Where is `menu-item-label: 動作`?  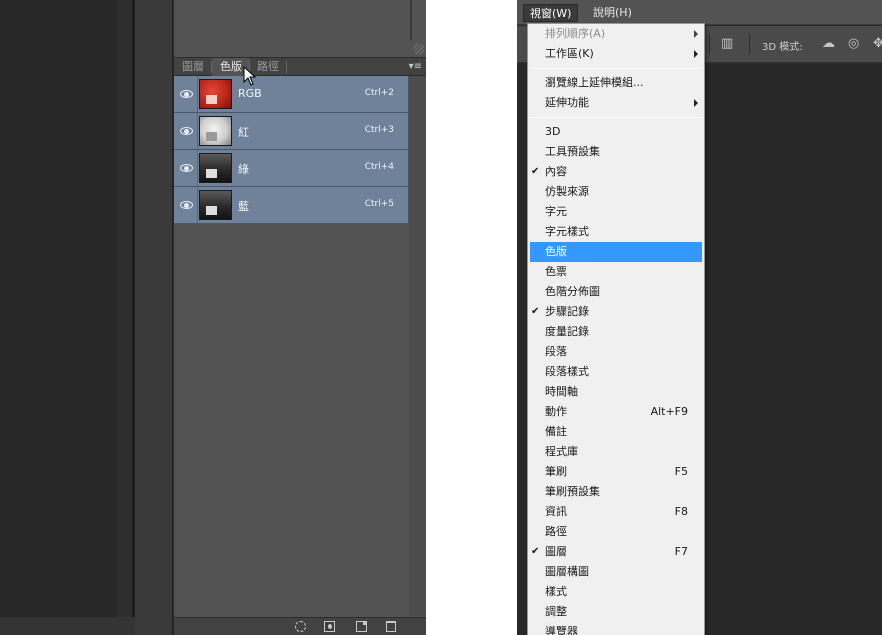
menu-item-label: 動作 is located at coordinates (556, 411).